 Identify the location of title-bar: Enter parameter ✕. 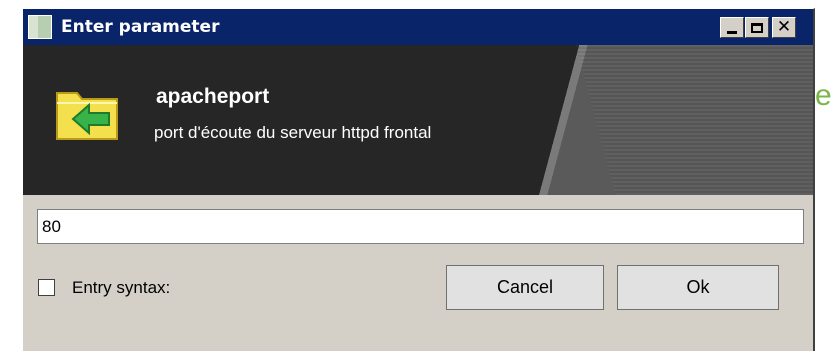
(418, 27).